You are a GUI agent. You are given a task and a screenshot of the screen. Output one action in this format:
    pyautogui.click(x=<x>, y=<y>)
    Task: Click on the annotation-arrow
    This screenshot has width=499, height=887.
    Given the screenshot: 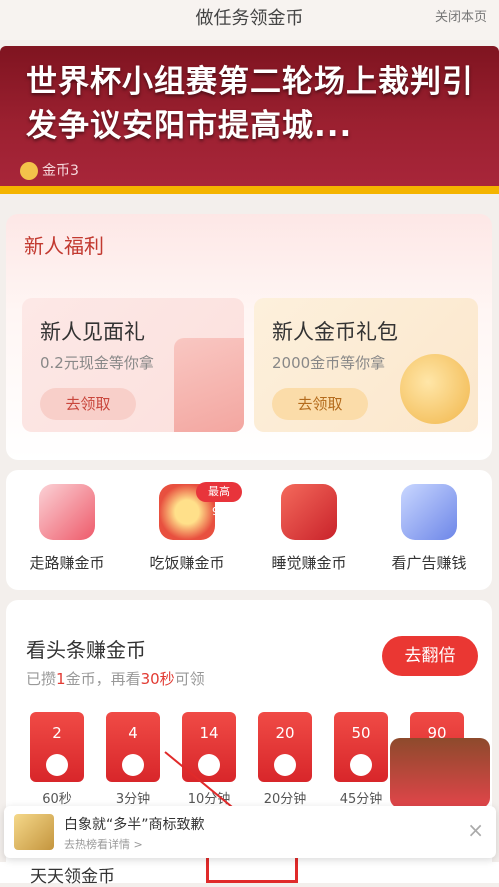 What is the action you would take?
    pyautogui.click(x=223, y=801)
    